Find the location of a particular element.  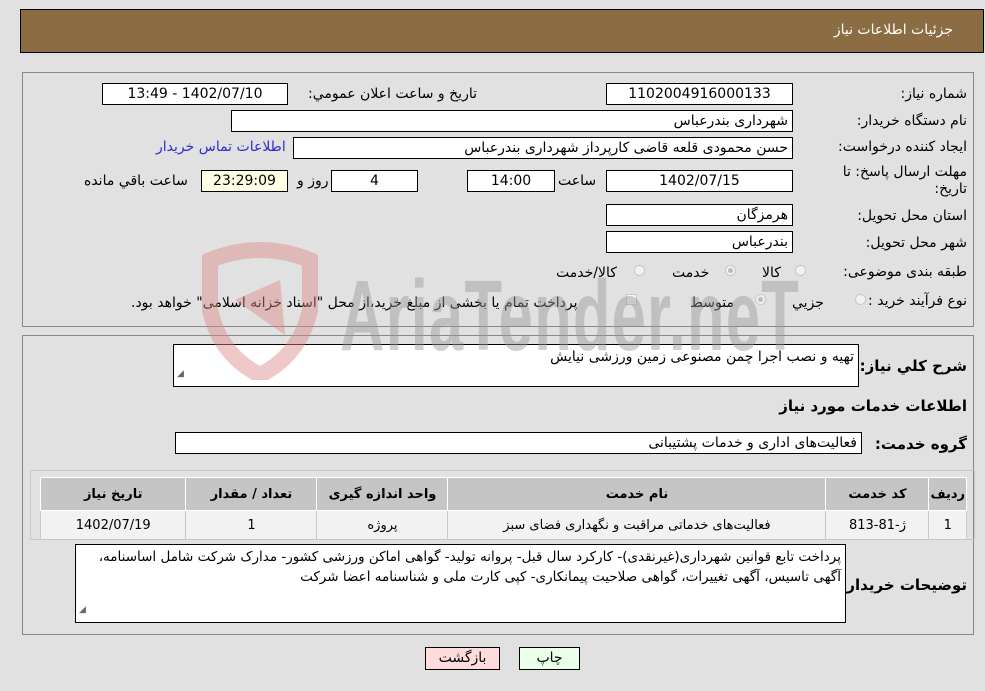

creator-label: ایجاد کننده درخواست: is located at coordinates (902, 147).